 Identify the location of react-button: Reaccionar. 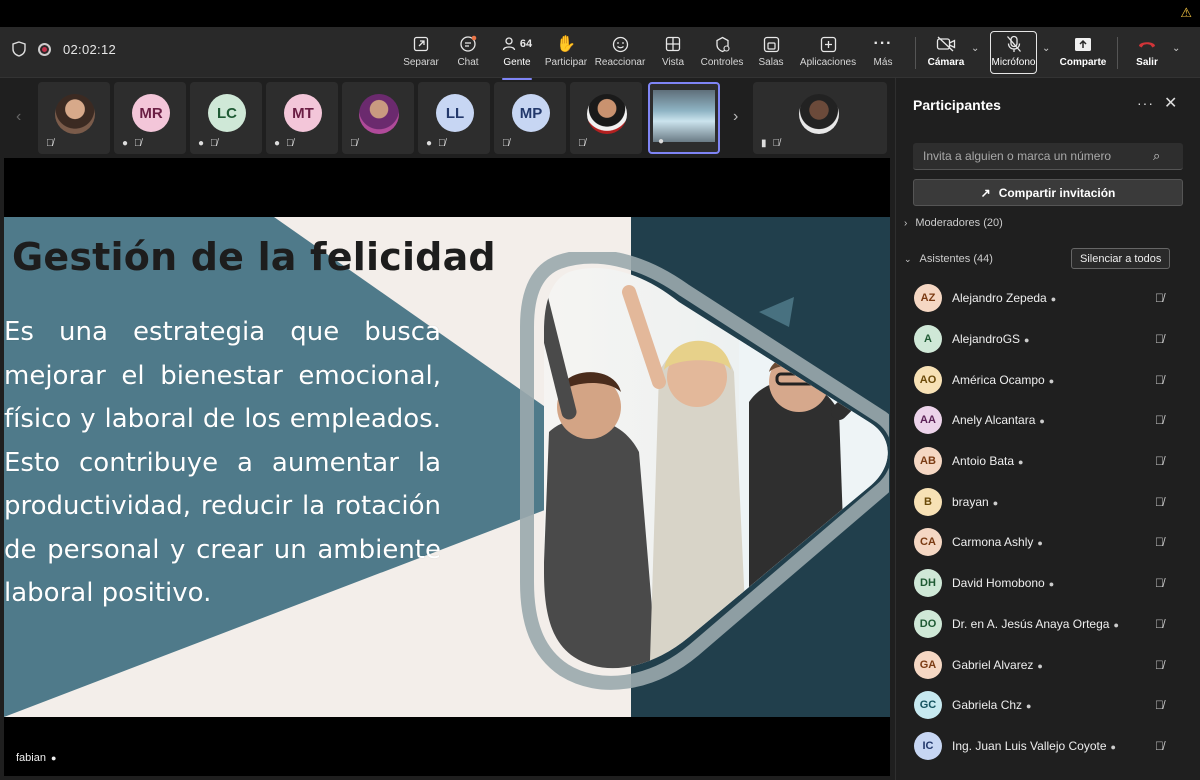
(620, 54).